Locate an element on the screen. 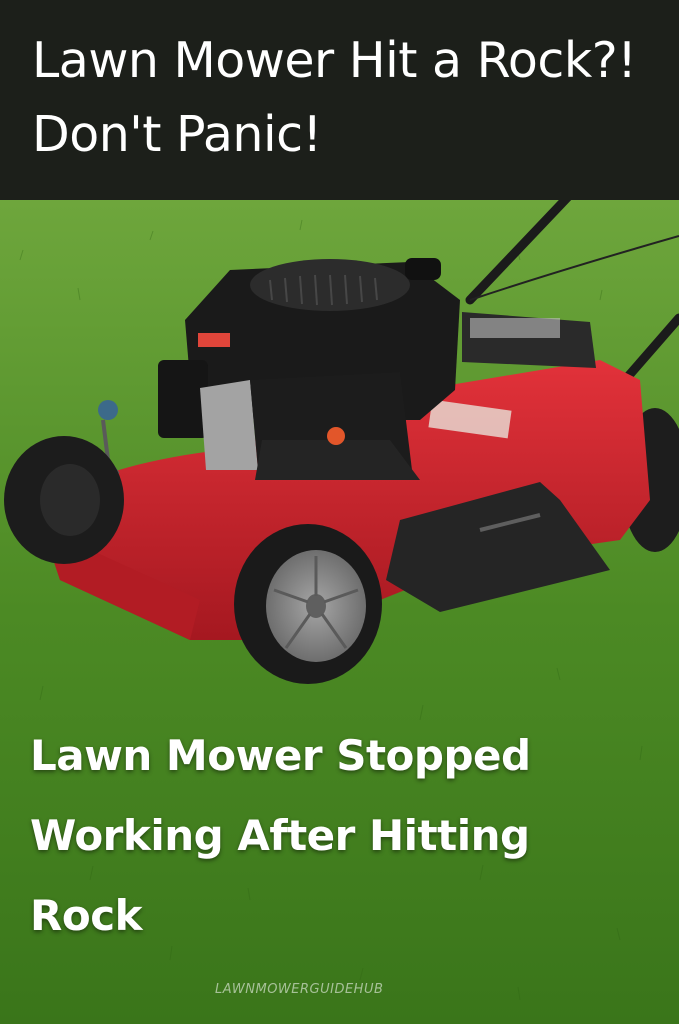 This screenshot has width=679, height=1024. fuel-cap is located at coordinates (423, 269).